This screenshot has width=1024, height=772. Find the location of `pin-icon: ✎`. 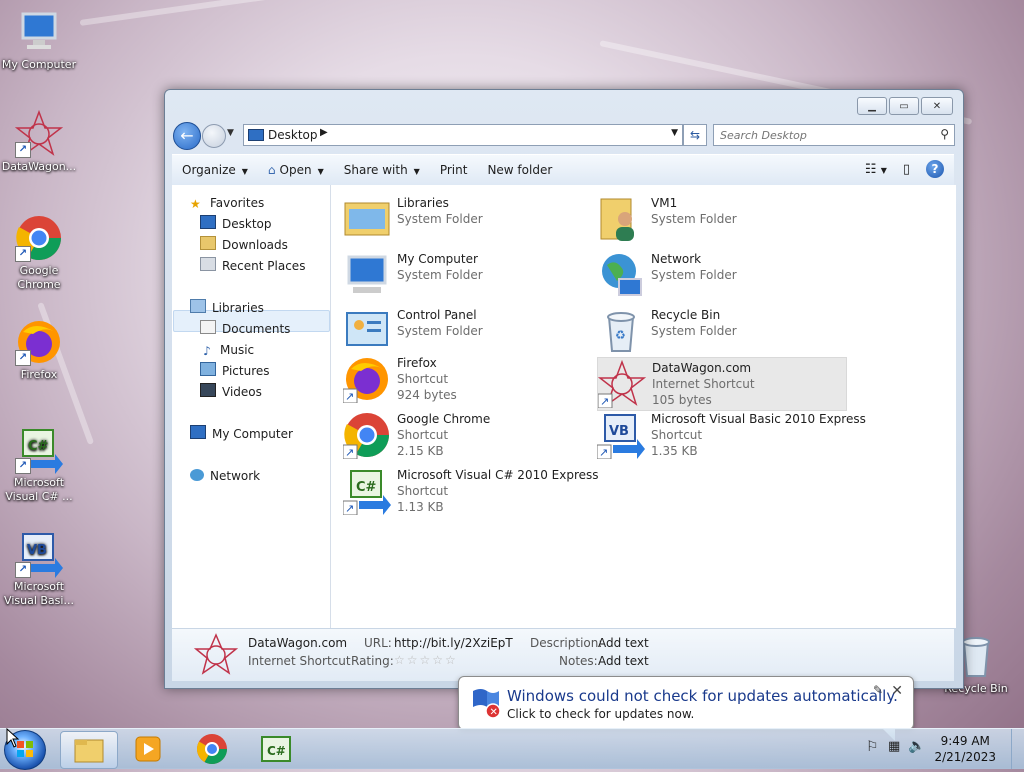

pin-icon: ✎ is located at coordinates (878, 690).